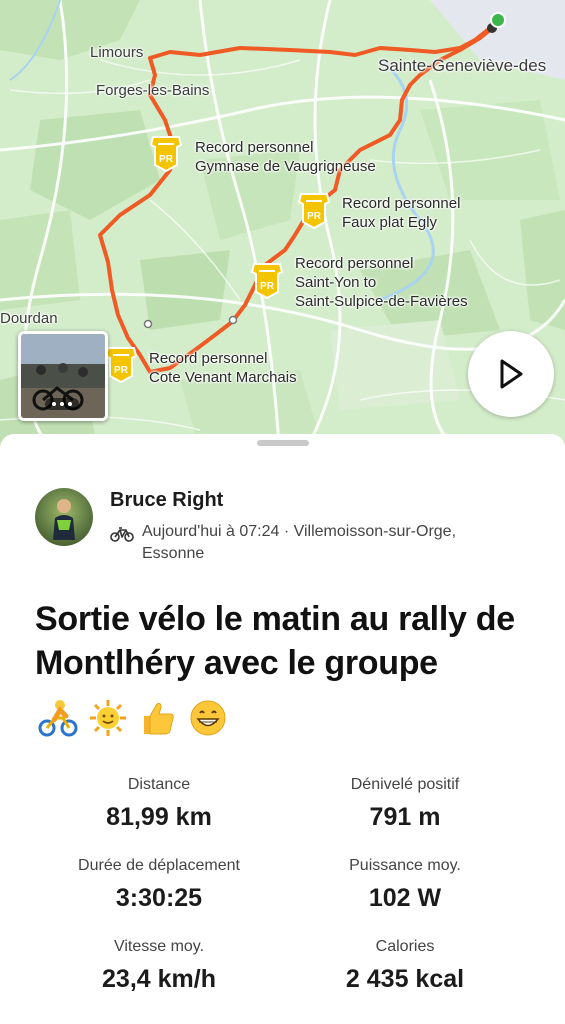  What do you see at coordinates (405, 803) in the screenshot?
I see `stat-elevation-gain: Dénivelé positif 791 m` at bounding box center [405, 803].